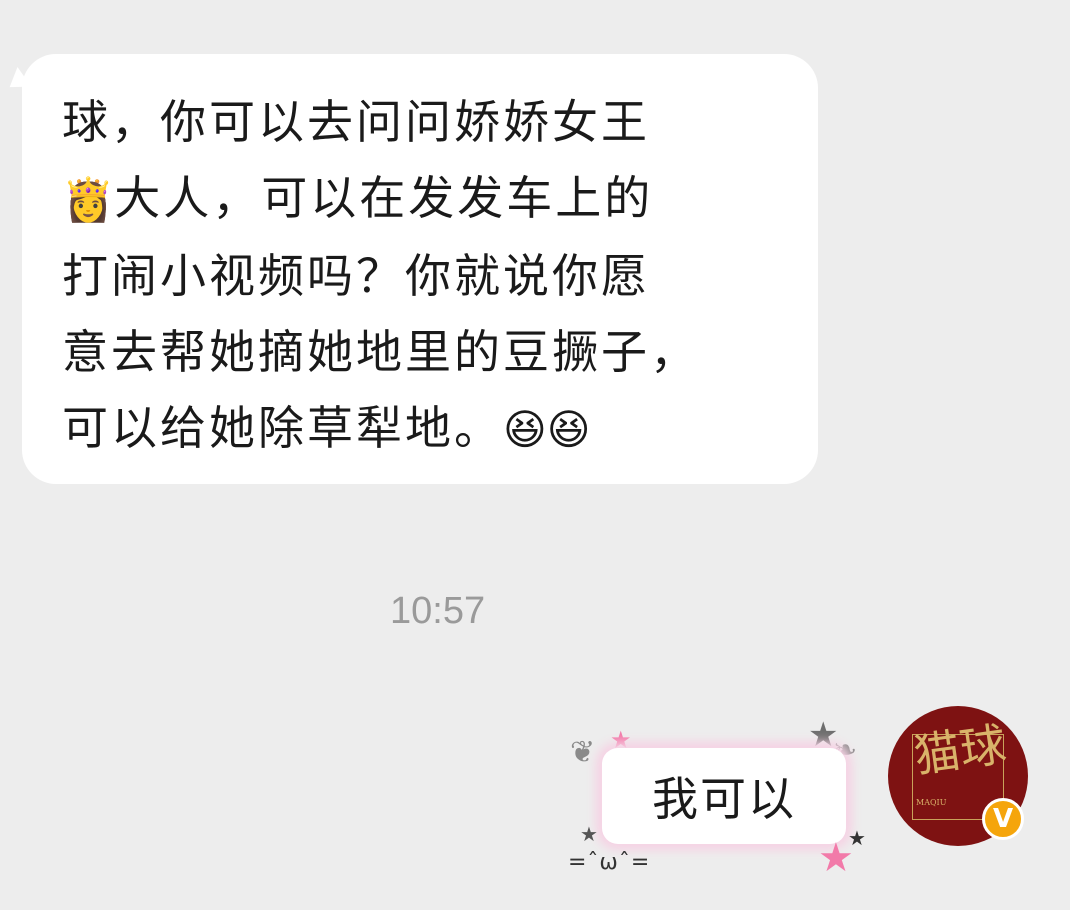  I want to click on message-line-2: 👸大人，可以在发发车上的, so click(420, 199).